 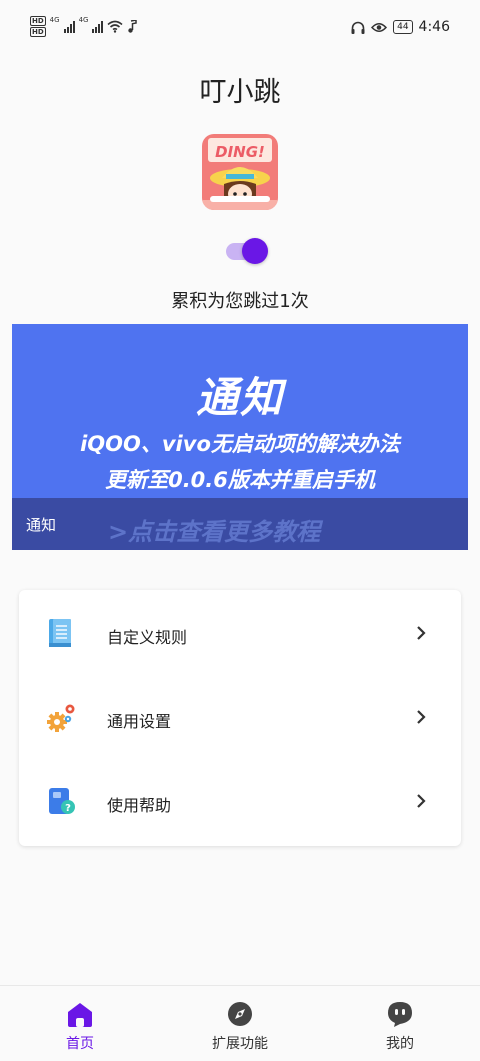 I want to click on help-book-icon: ?, so click(x=62, y=801).